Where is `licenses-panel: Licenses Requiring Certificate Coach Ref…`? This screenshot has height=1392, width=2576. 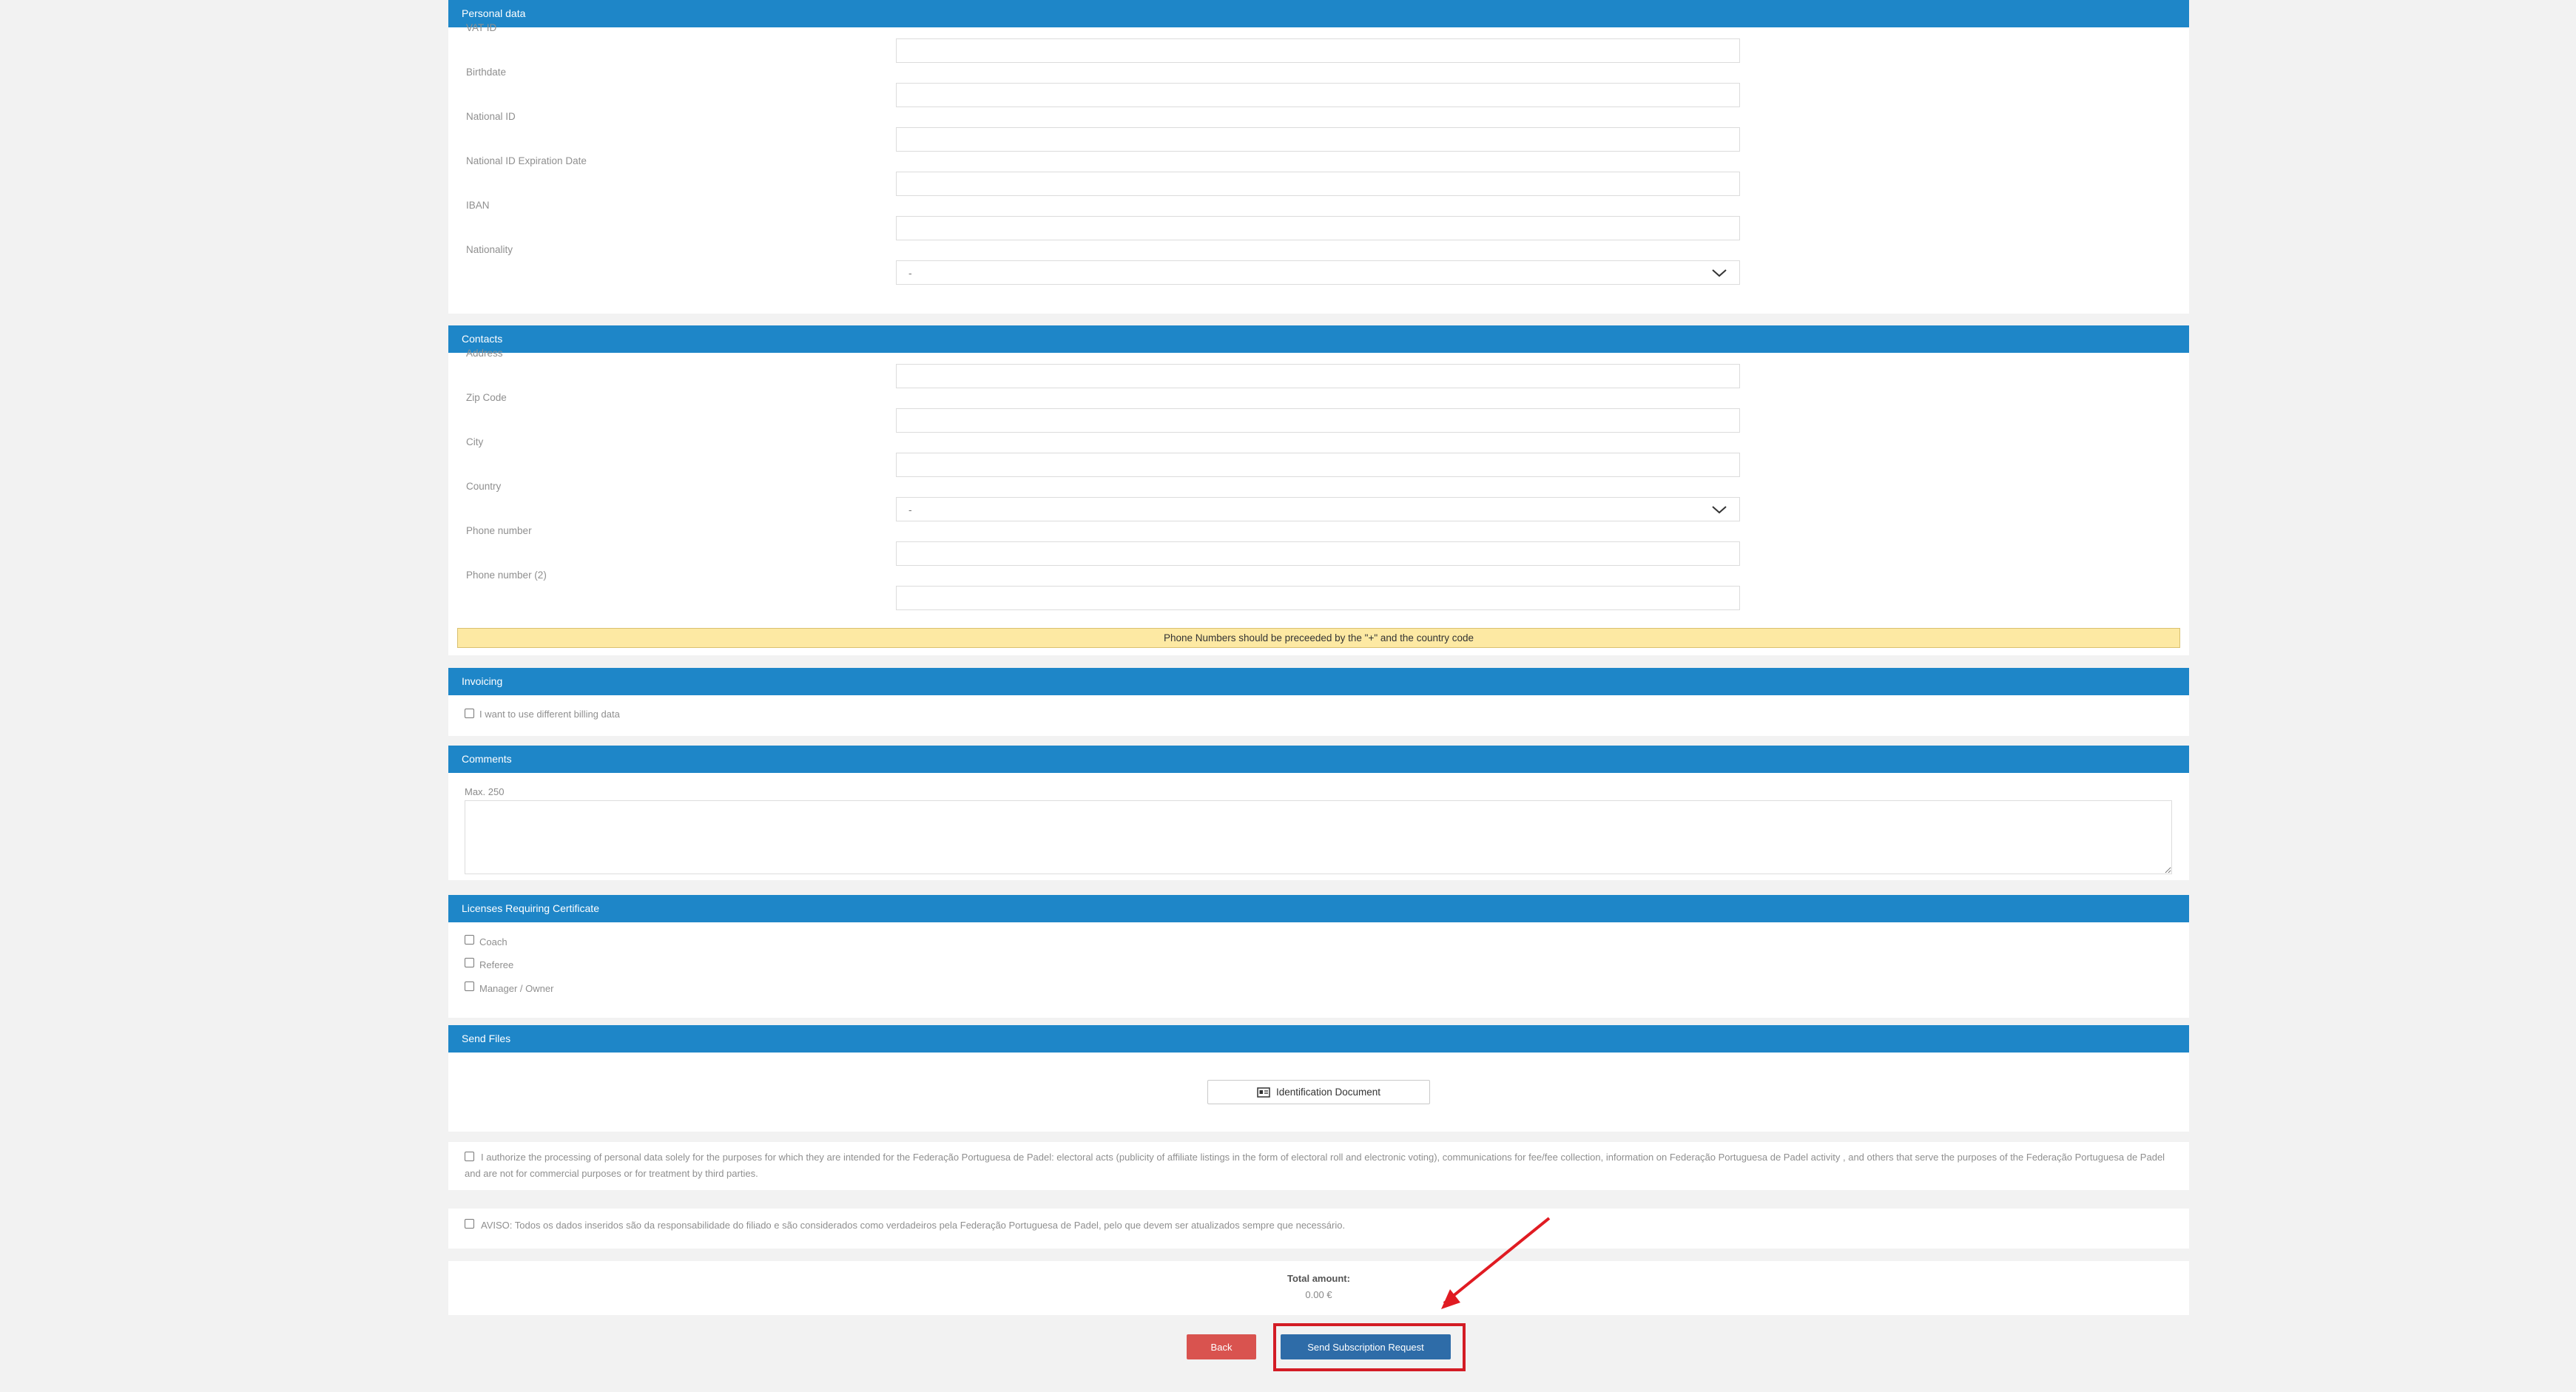 licenses-panel: Licenses Requiring Certificate Coach Ref… is located at coordinates (1318, 956).